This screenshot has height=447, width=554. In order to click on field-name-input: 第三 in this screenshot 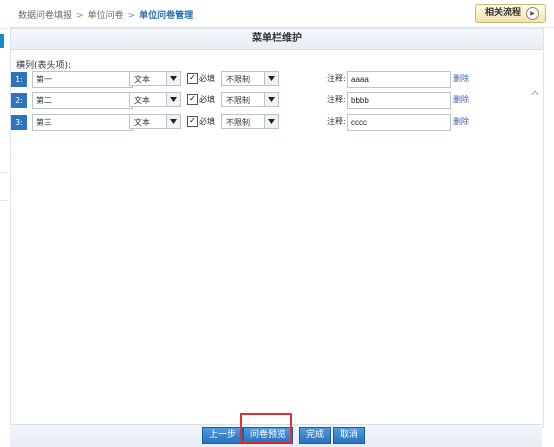, I will do `click(82, 122)`.